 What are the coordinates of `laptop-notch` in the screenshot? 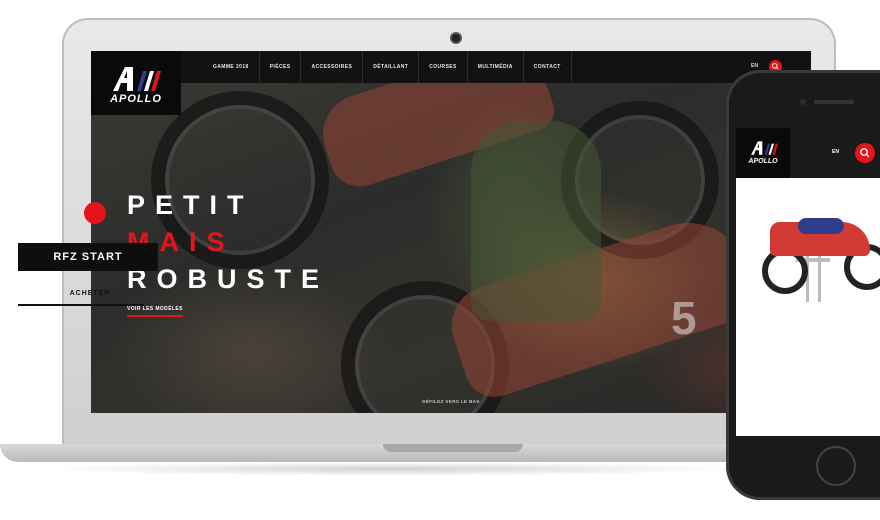 It's located at (453, 448).